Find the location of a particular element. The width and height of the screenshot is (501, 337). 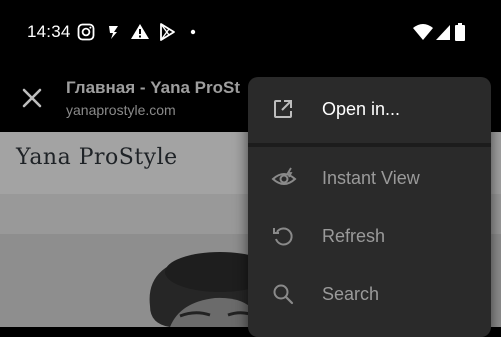

menu-item-search: Search is located at coordinates (369, 293).